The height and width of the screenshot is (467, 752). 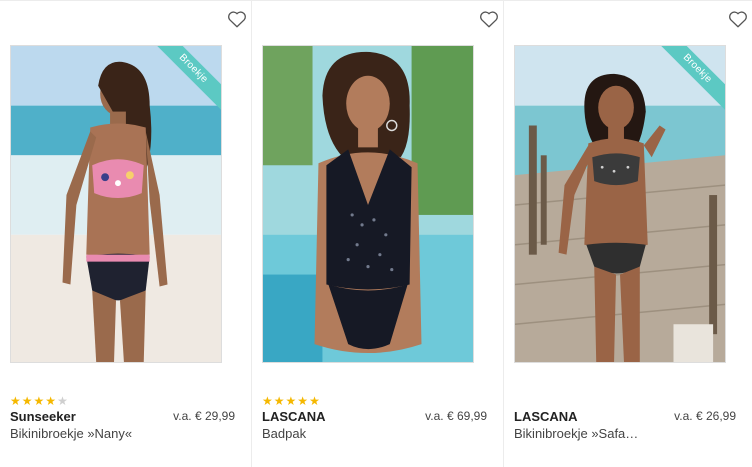 I want to click on product-price: v.a. € 29,99, so click(x=204, y=416).